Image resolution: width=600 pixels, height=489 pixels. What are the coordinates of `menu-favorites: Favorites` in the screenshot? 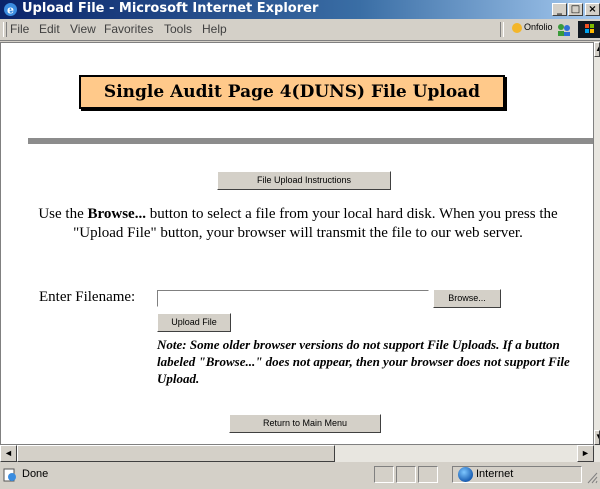 It's located at (128, 29).